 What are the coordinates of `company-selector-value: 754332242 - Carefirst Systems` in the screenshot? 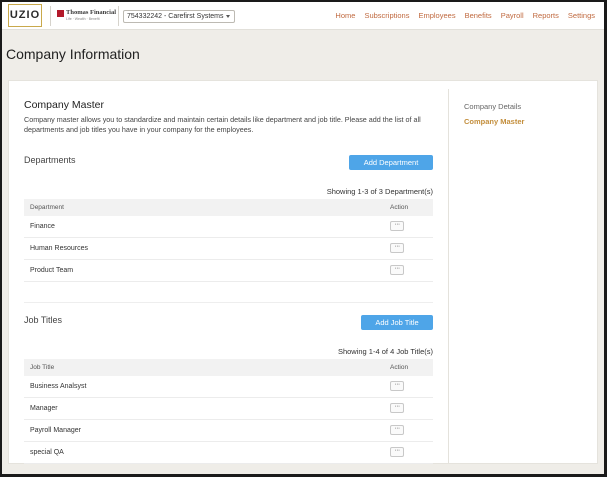 It's located at (175, 16).